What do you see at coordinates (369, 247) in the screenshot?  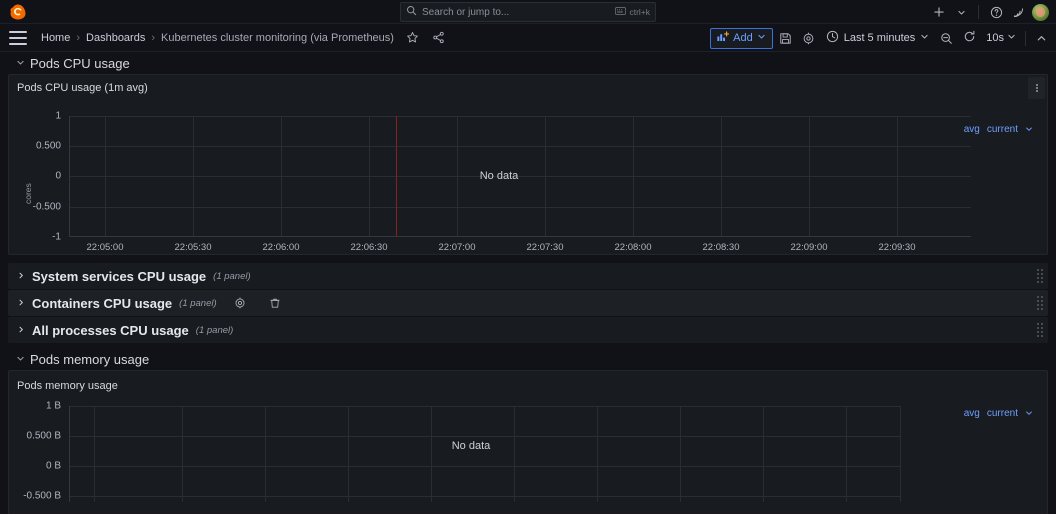 I see `x-tick: 22:06:30` at bounding box center [369, 247].